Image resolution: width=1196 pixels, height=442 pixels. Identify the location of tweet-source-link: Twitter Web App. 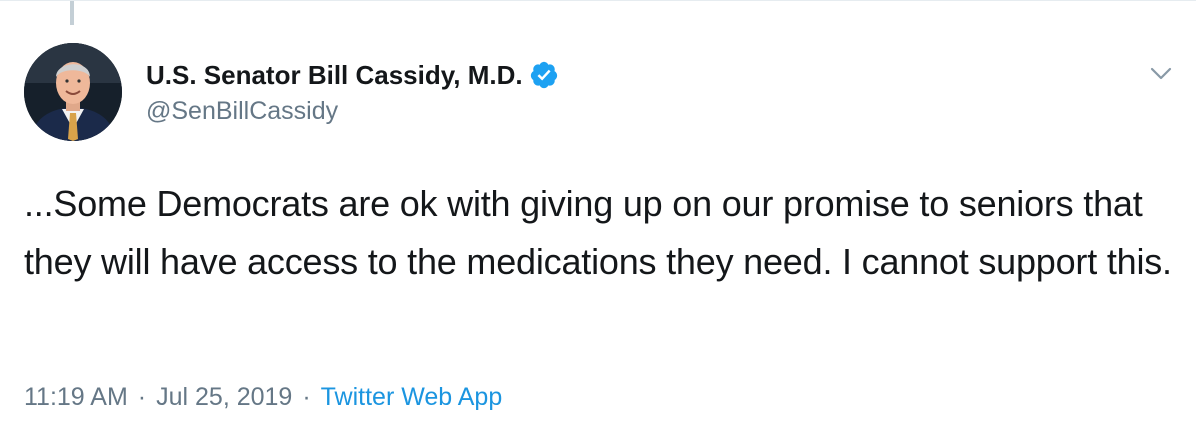
(412, 397).